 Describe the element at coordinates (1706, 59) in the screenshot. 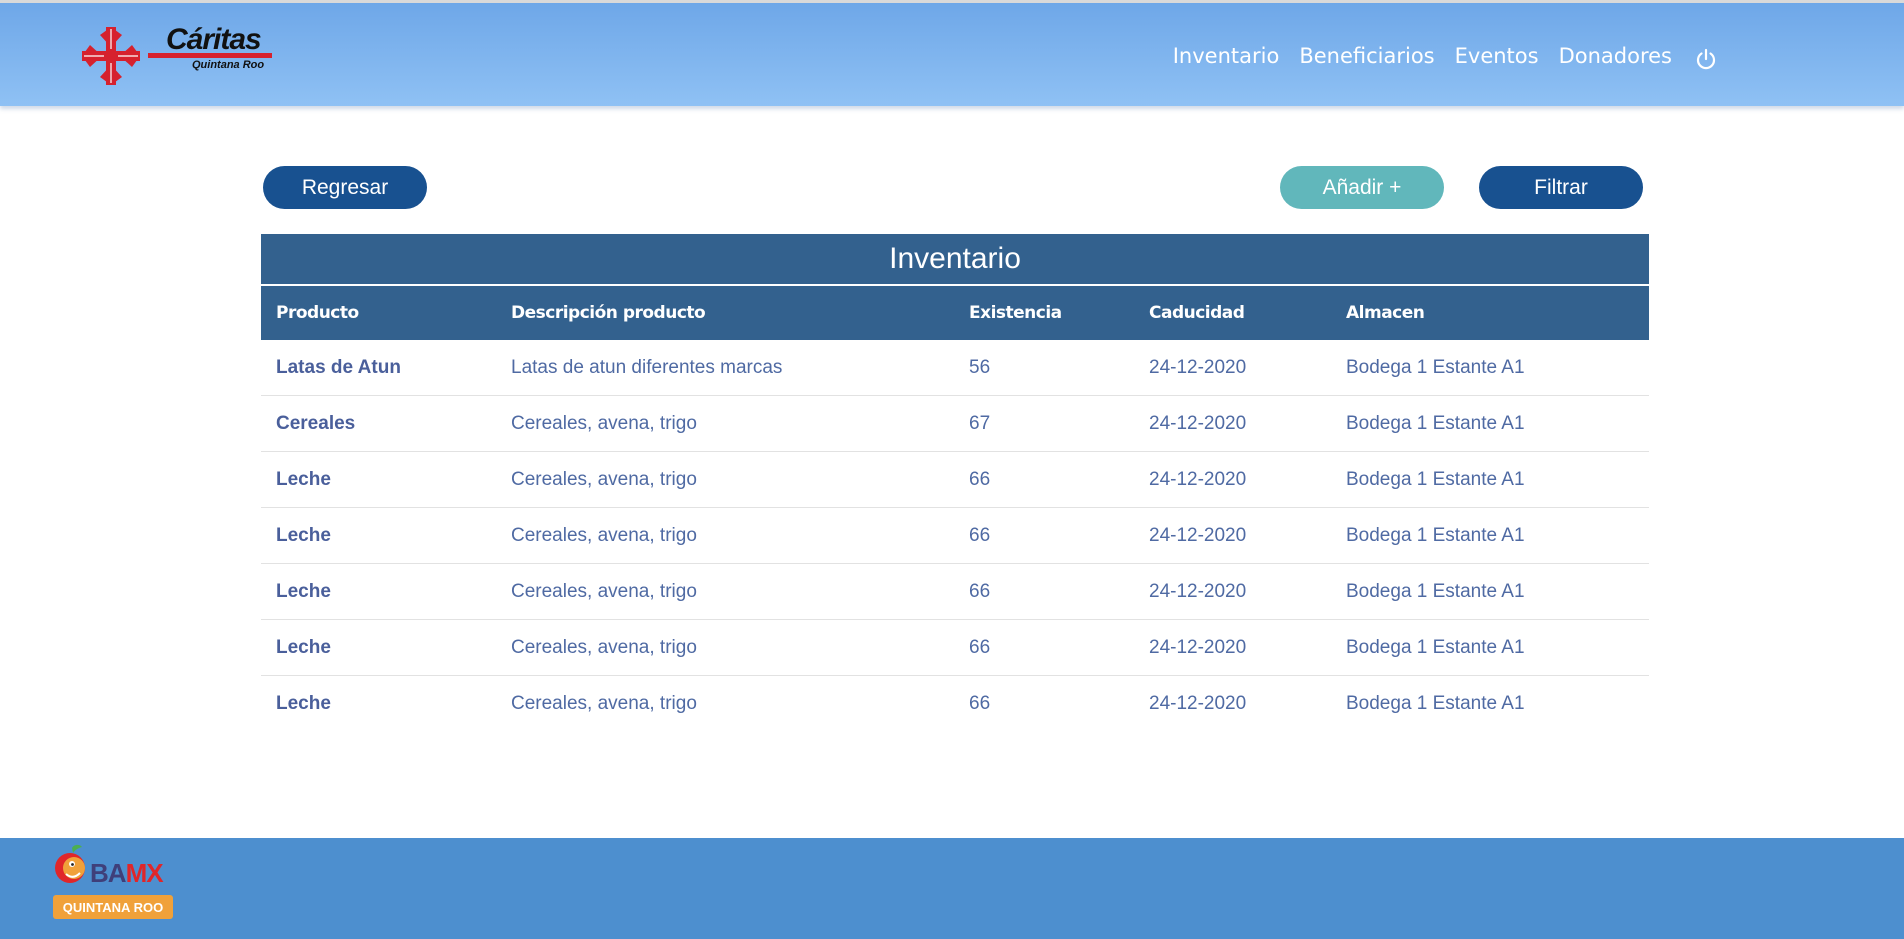

I see `power-icon` at that location.